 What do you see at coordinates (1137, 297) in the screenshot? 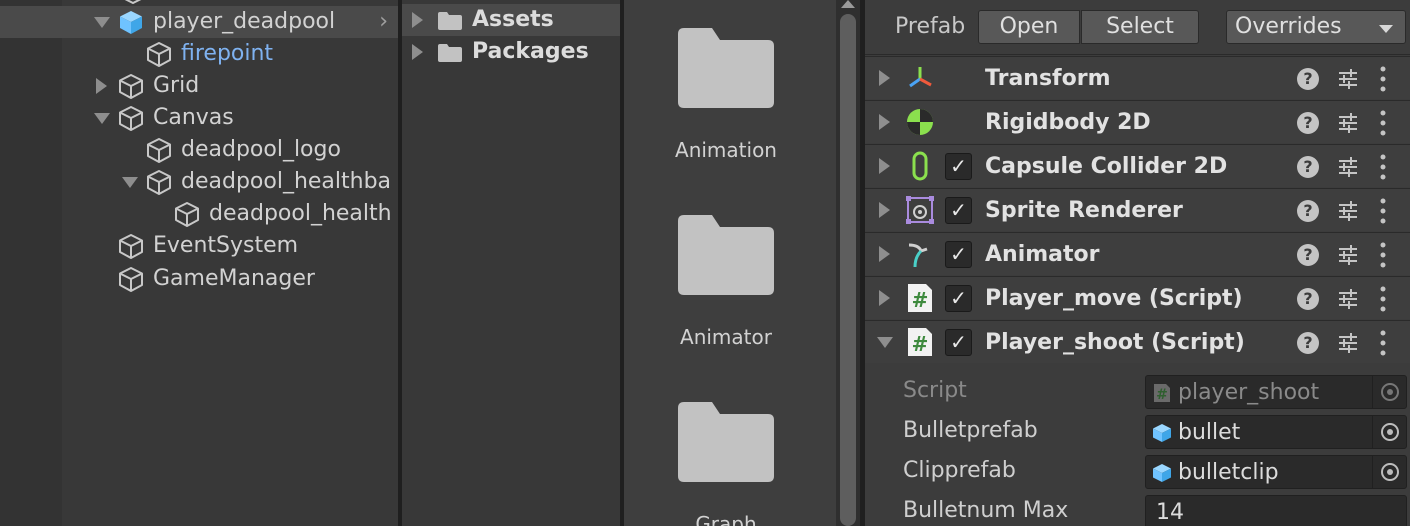
I see `component-header-player-move-script: # ✓ Player_move (Script) ?` at bounding box center [1137, 297].